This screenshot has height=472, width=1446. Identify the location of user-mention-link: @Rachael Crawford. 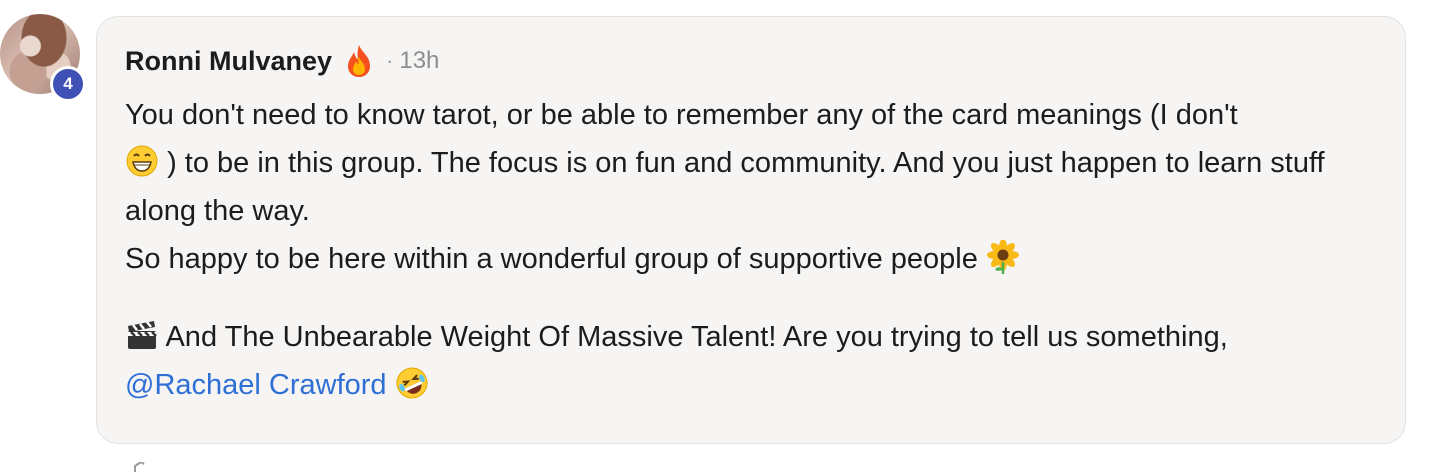
(256, 385).